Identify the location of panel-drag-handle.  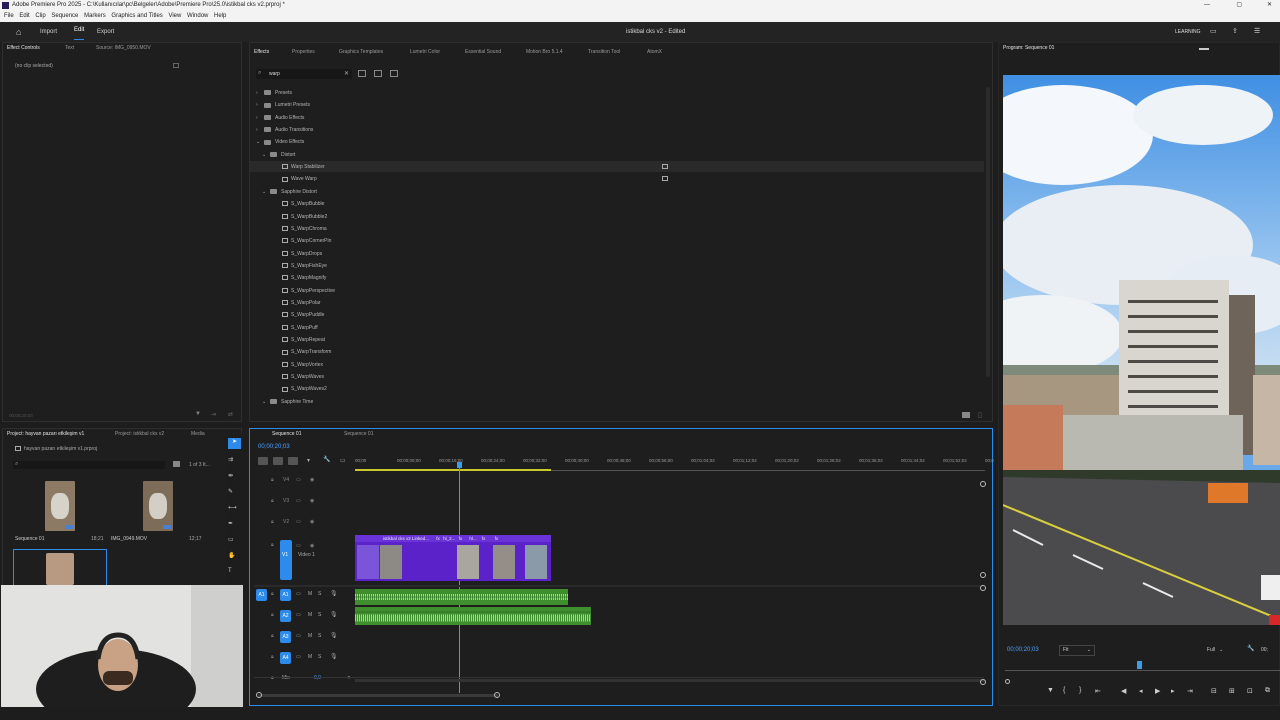
(1204, 49).